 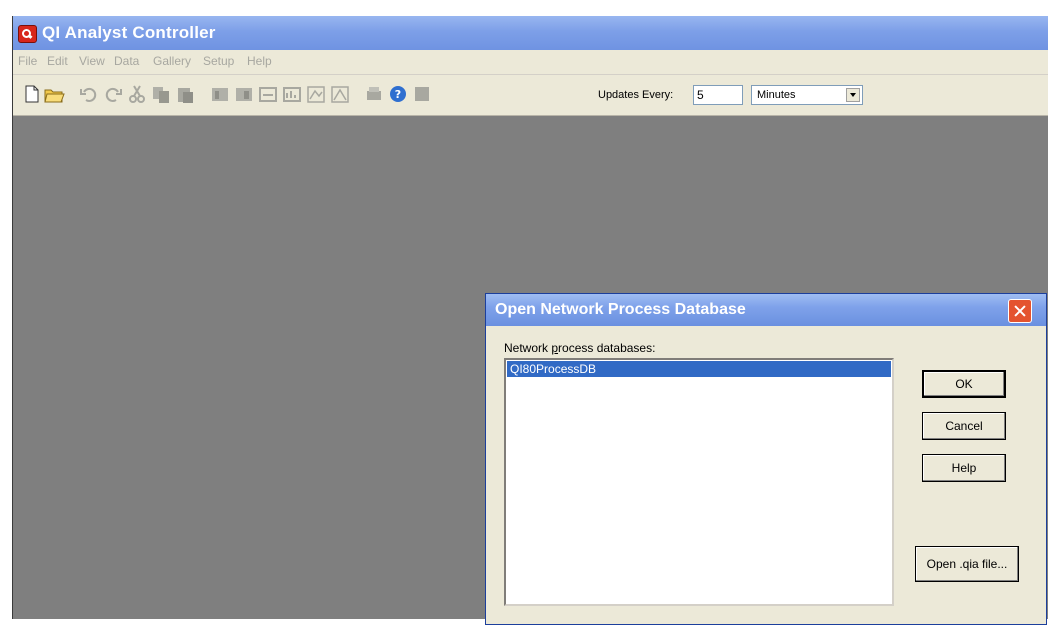 I want to click on ok-button: OK, so click(x=964, y=384).